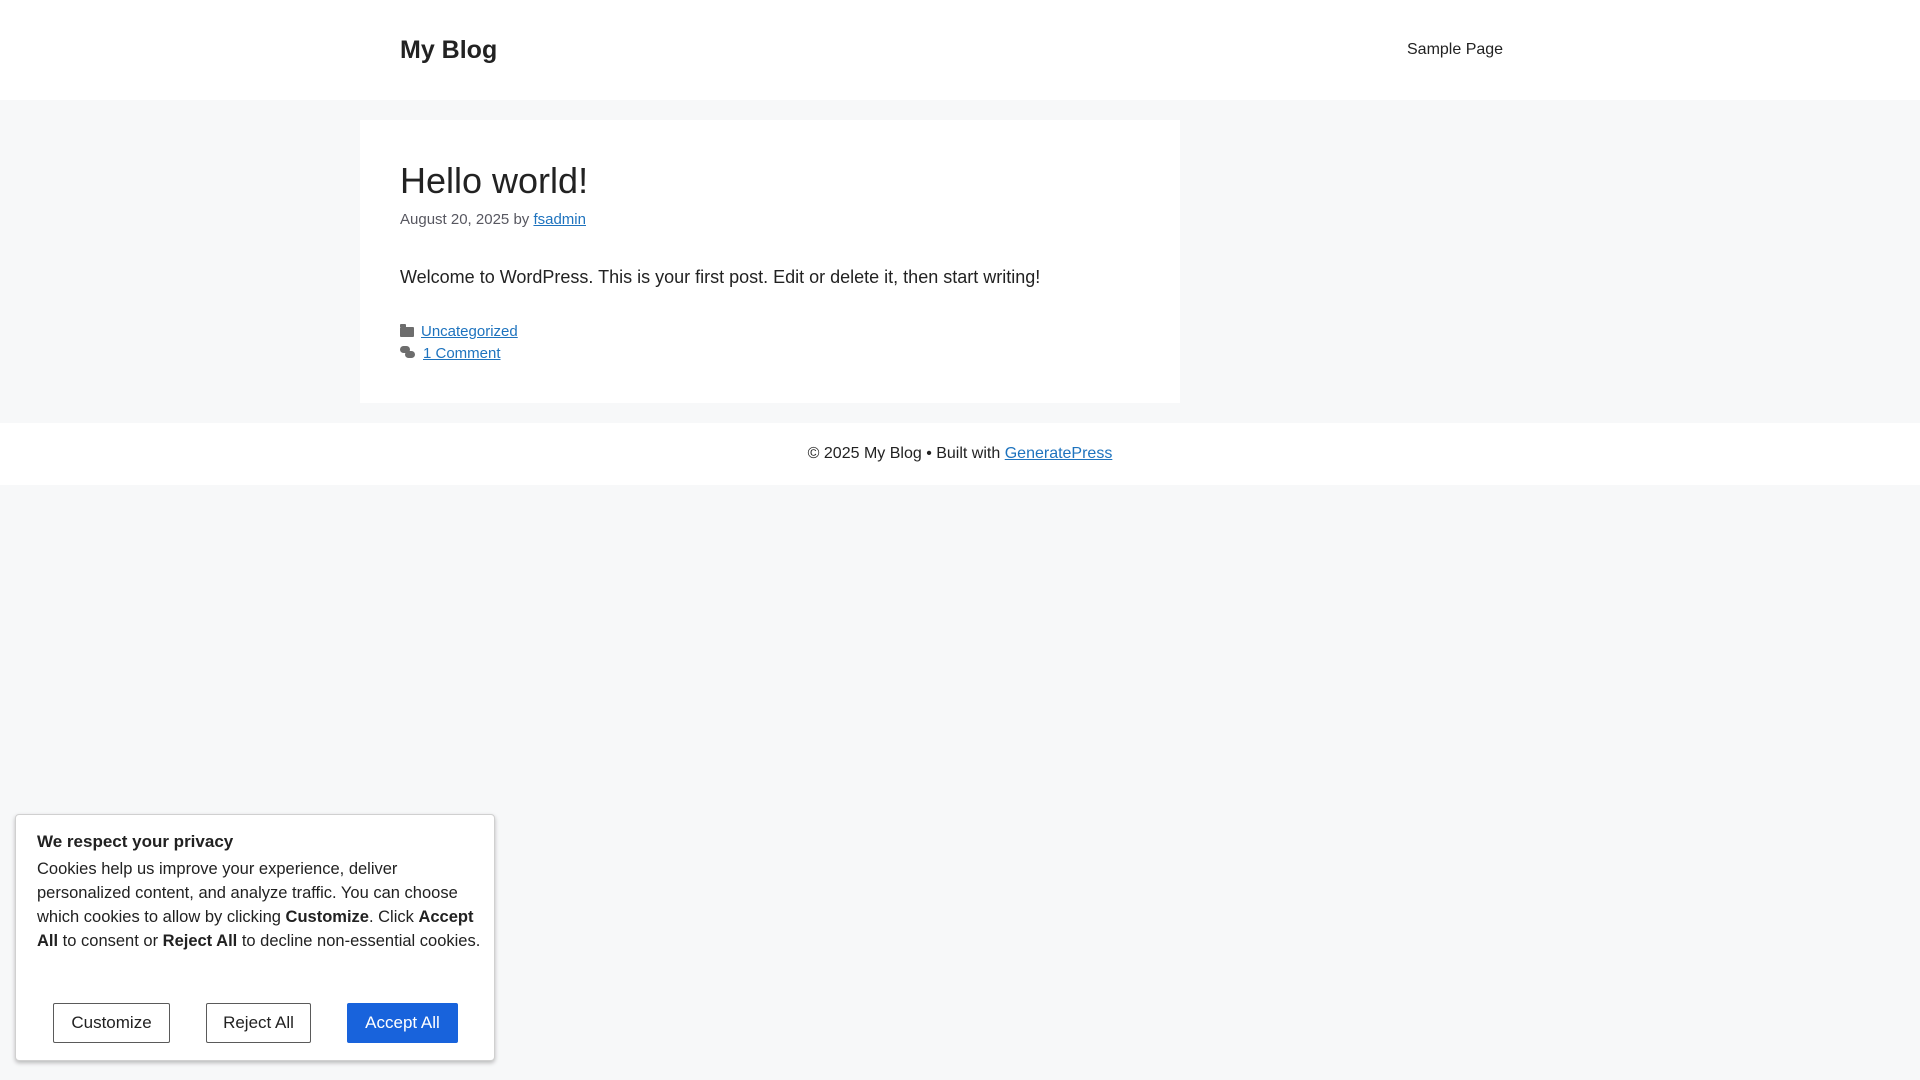 Image resolution: width=1920 pixels, height=1080 pixels. Describe the element at coordinates (494, 180) in the screenshot. I see `post-title: Hello world!` at that location.